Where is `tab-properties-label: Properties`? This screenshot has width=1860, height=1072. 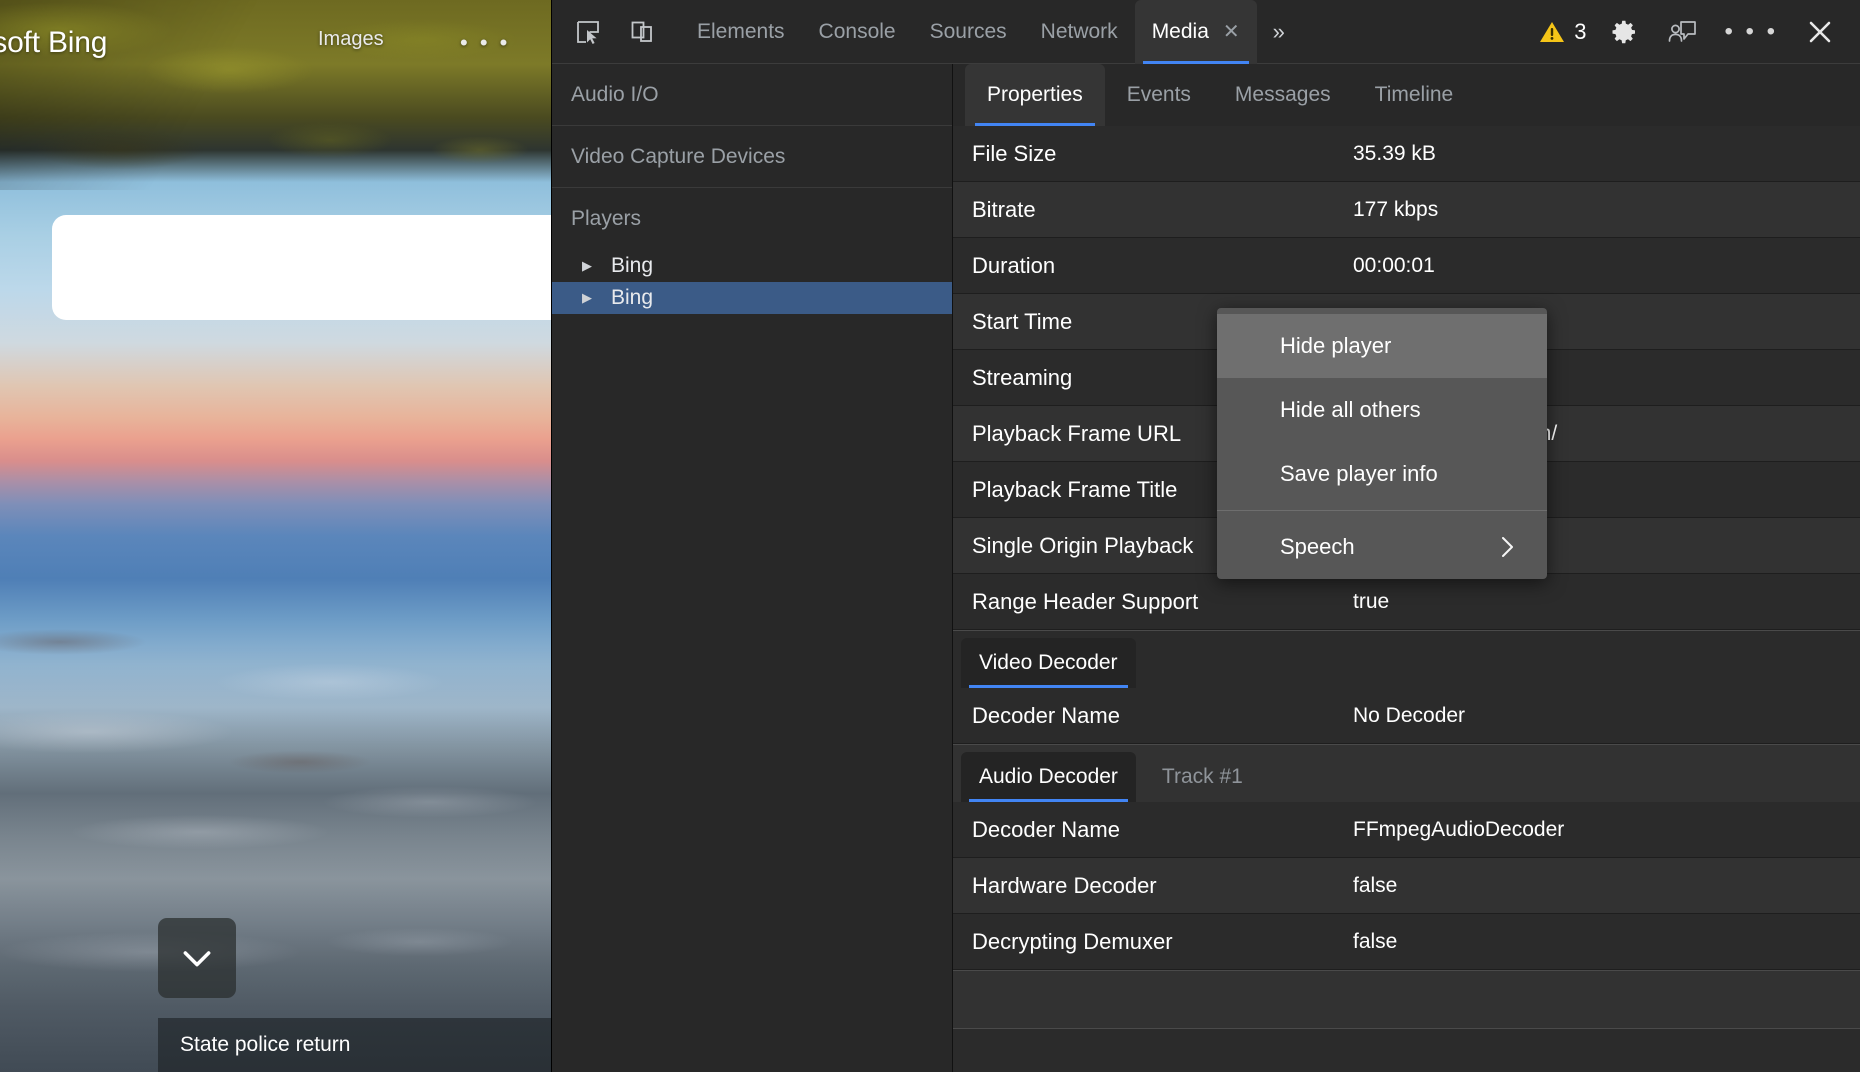 tab-properties-label: Properties is located at coordinates (1035, 94).